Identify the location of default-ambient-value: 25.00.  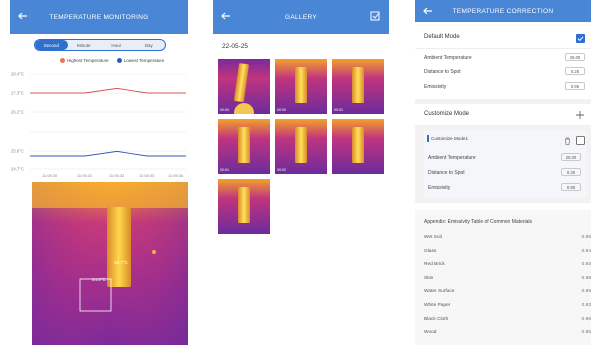
(575, 57).